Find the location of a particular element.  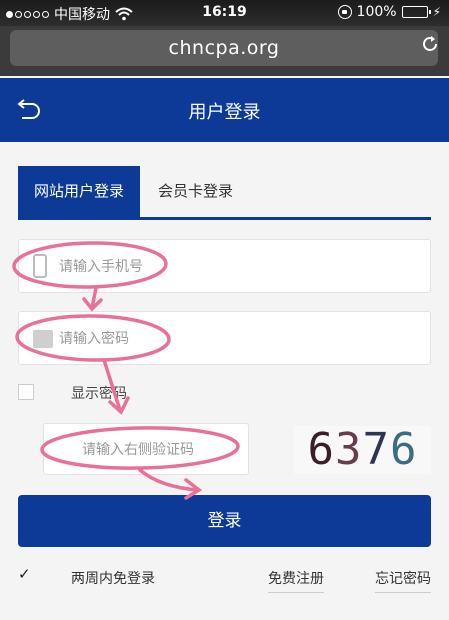

remember-checkbox: ✓ is located at coordinates (26, 574).